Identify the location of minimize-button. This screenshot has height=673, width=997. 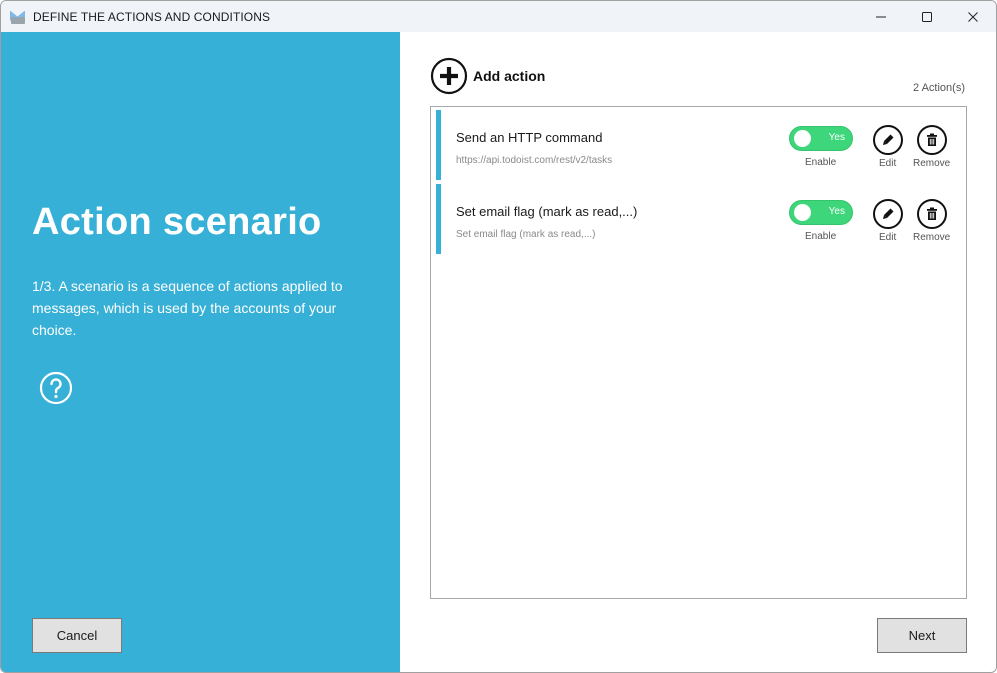
(881, 16).